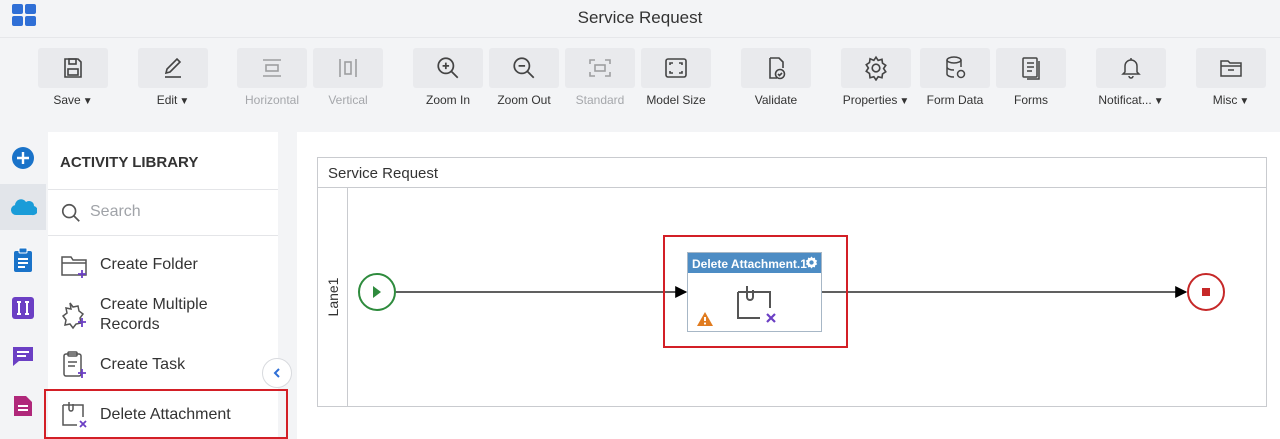  What do you see at coordinates (377, 292) in the screenshot?
I see `start-event` at bounding box center [377, 292].